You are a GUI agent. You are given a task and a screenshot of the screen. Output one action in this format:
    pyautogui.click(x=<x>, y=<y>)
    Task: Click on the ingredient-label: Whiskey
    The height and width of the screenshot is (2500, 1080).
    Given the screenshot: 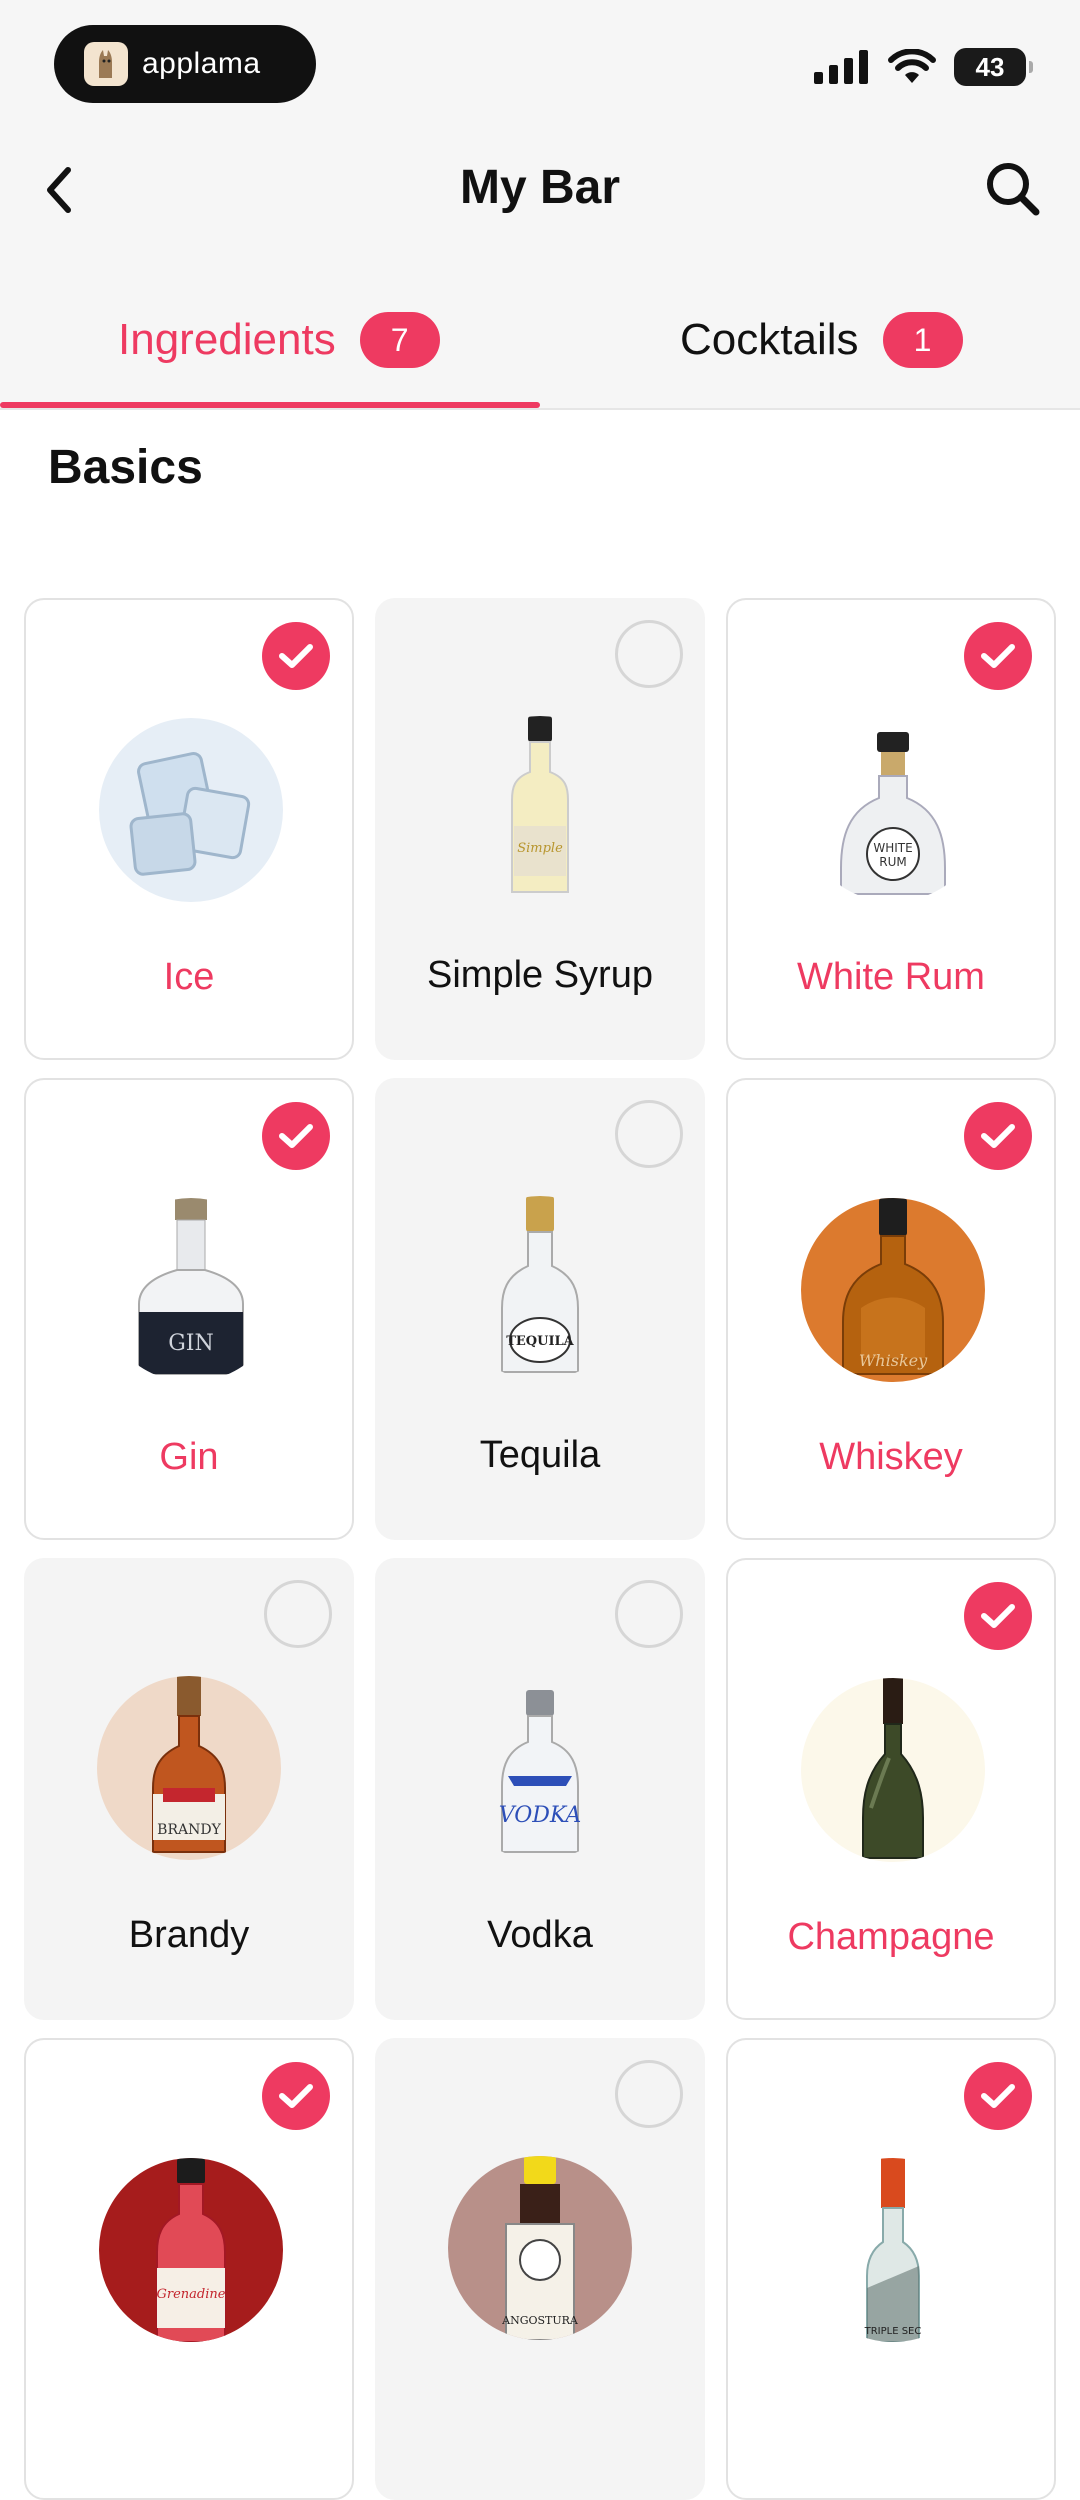 What is the action you would take?
    pyautogui.click(x=891, y=1457)
    